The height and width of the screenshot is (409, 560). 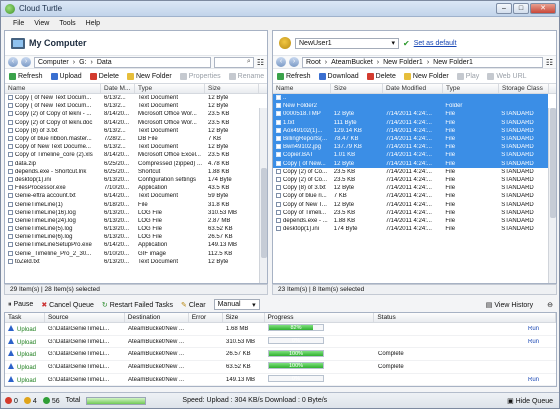 I want to click on col-status: Status, so click(x=465, y=317).